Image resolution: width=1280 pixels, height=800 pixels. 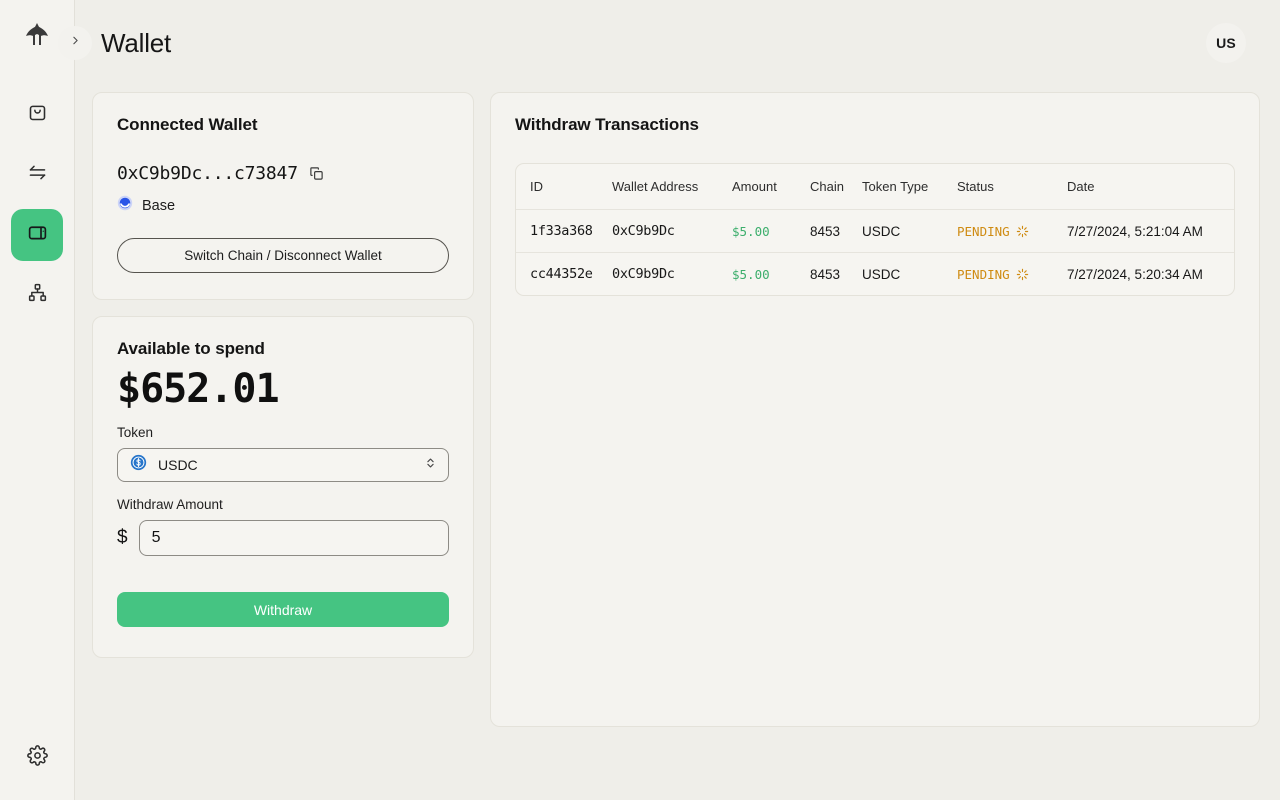 I want to click on balance-amount: $652.01, so click(x=198, y=389).